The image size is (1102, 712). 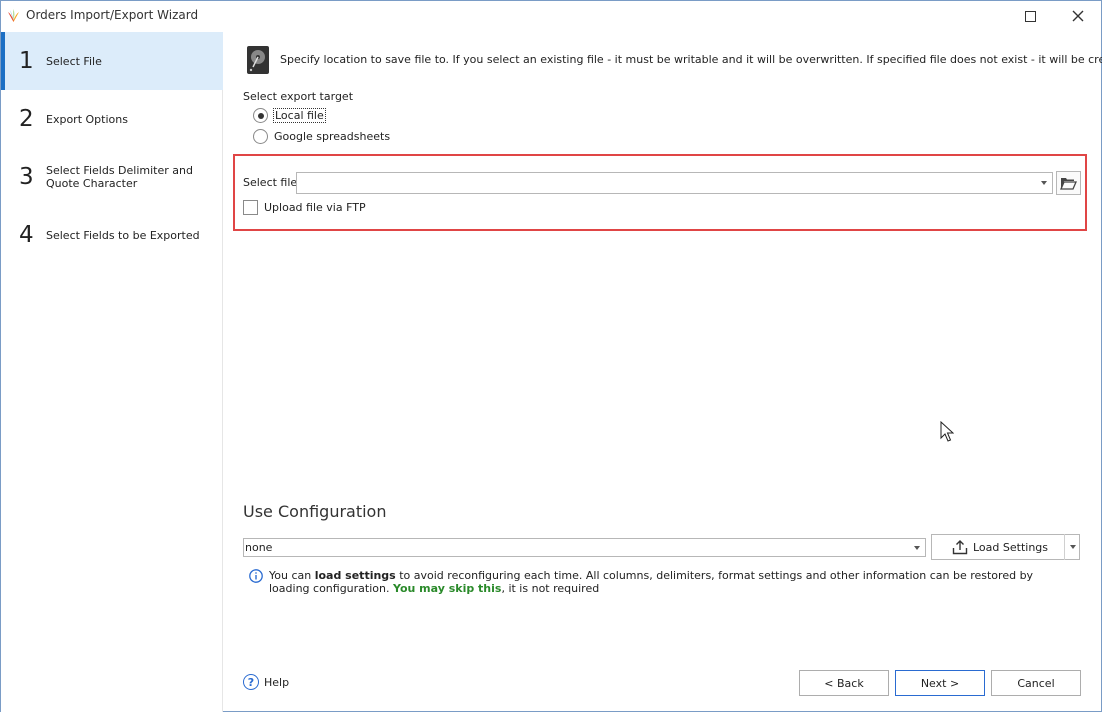 I want to click on close-button, so click(x=1078, y=16).